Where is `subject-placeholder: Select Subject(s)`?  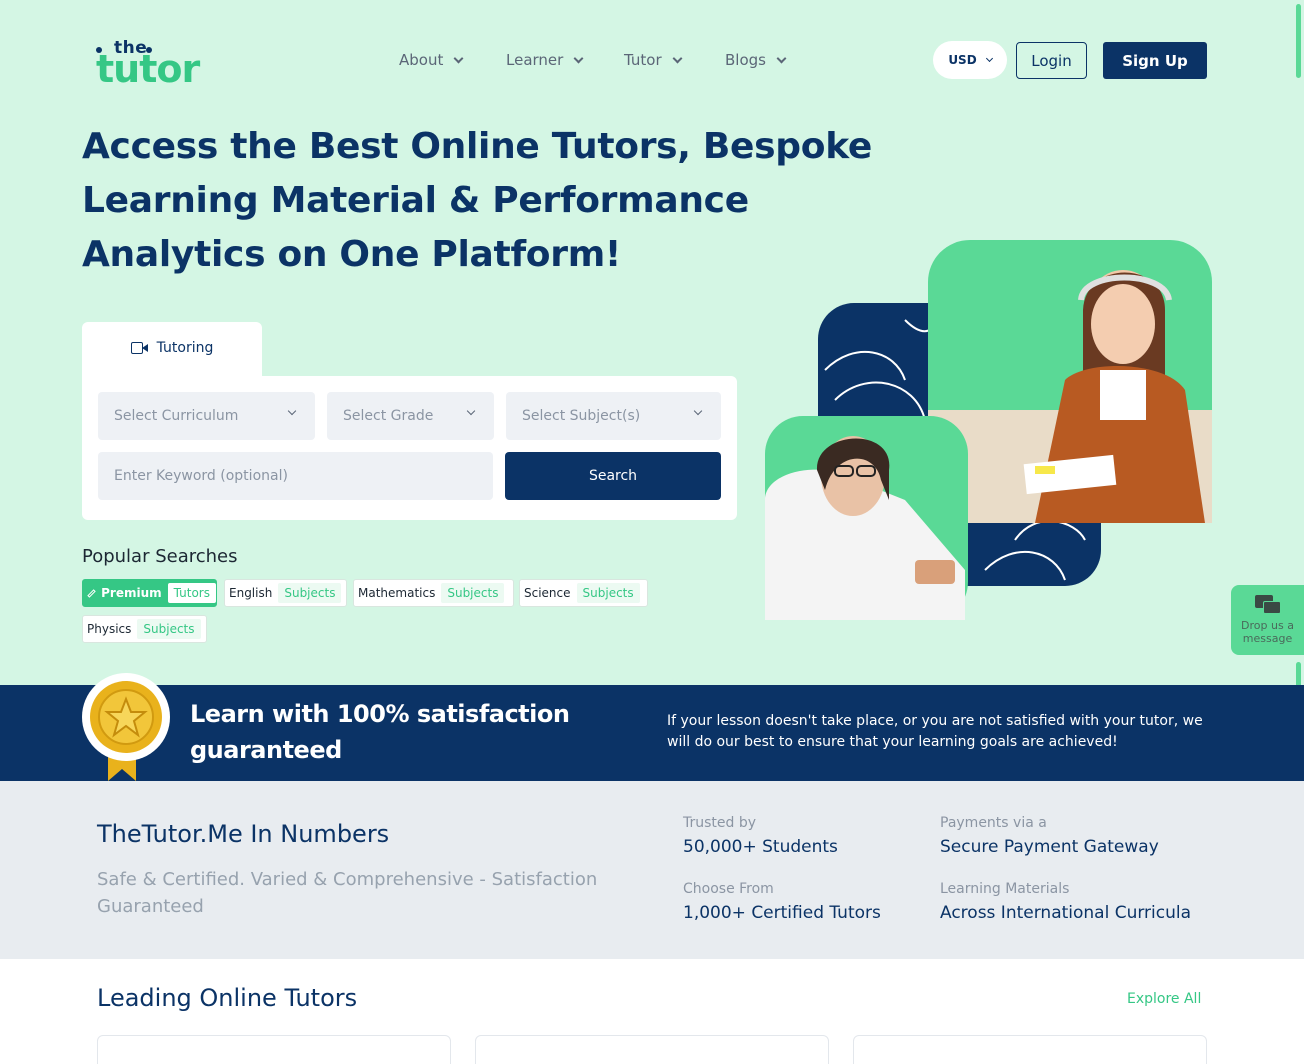 subject-placeholder: Select Subject(s) is located at coordinates (581, 416).